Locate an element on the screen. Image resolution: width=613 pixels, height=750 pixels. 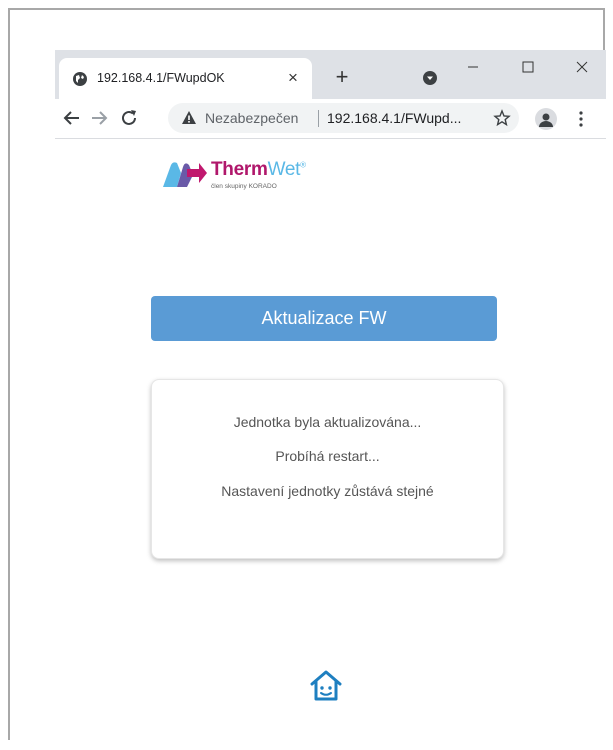
person-icon is located at coordinates (546, 120).